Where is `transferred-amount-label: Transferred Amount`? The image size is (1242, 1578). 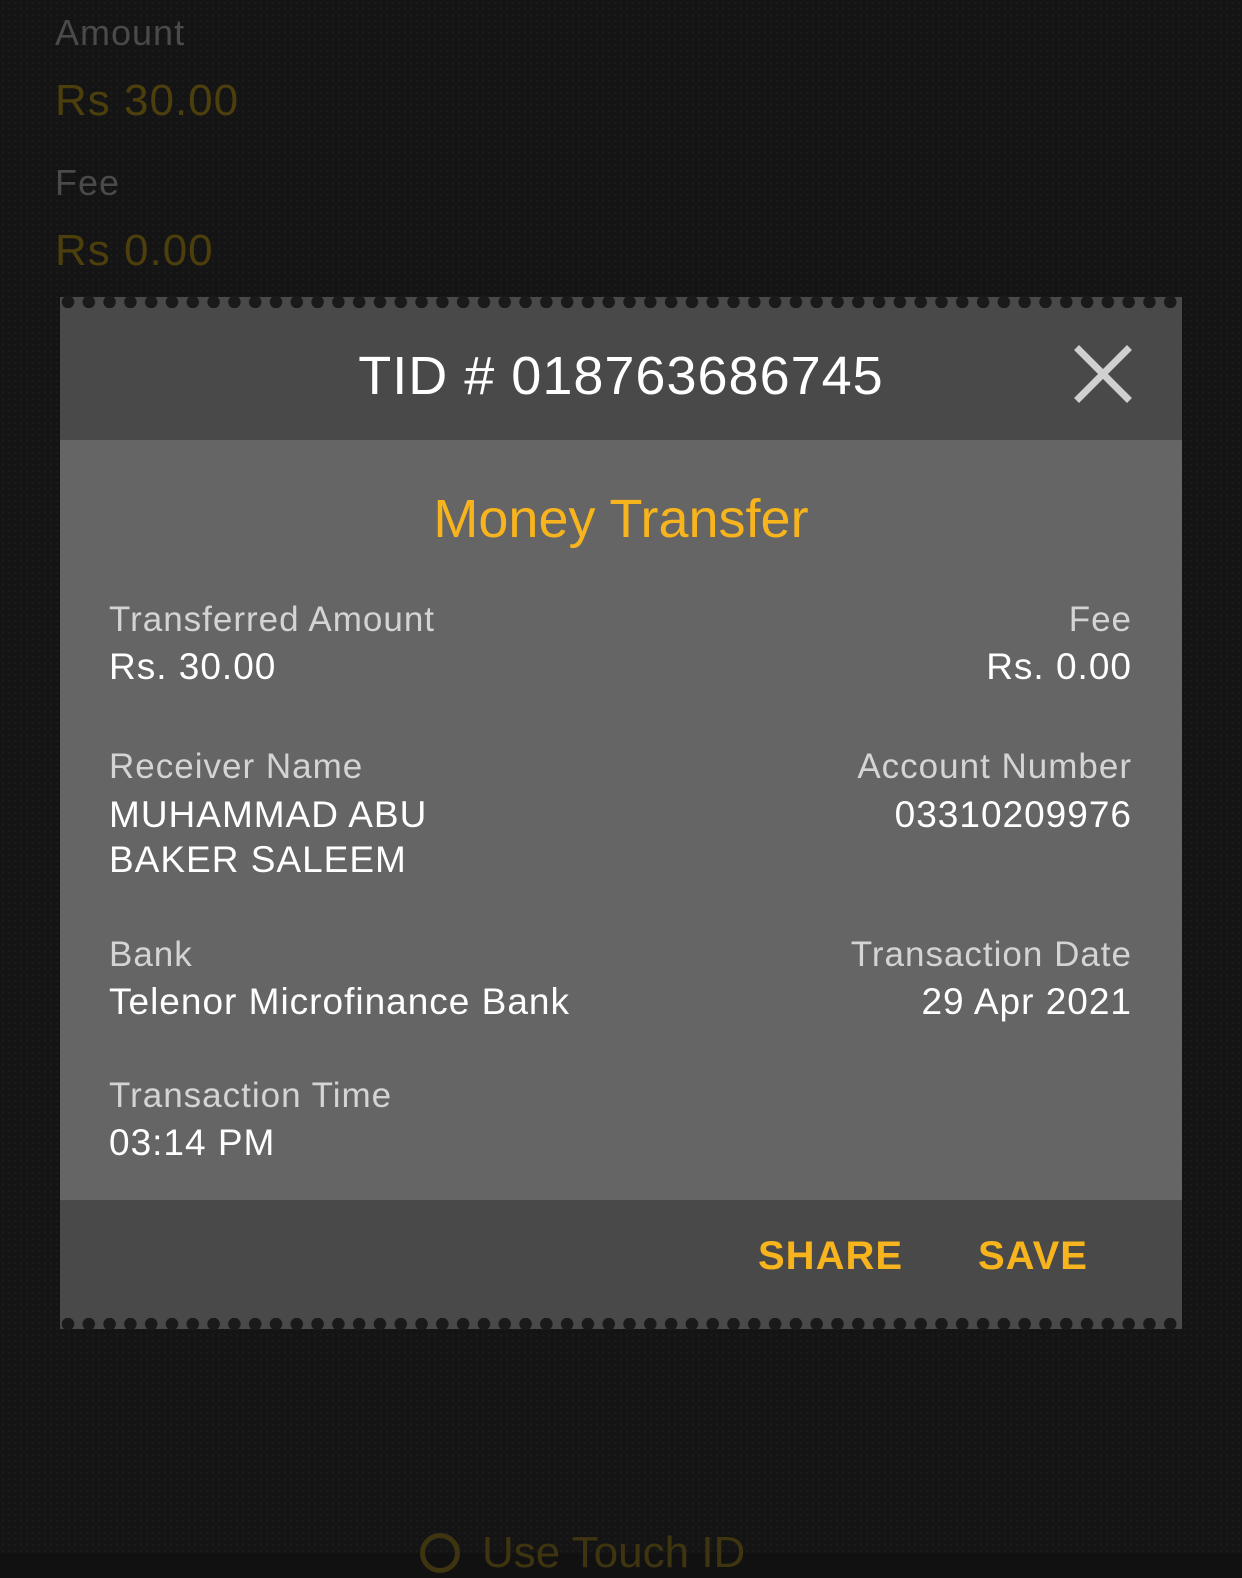
transferred-amount-label: Transferred Amount is located at coordinates (272, 619).